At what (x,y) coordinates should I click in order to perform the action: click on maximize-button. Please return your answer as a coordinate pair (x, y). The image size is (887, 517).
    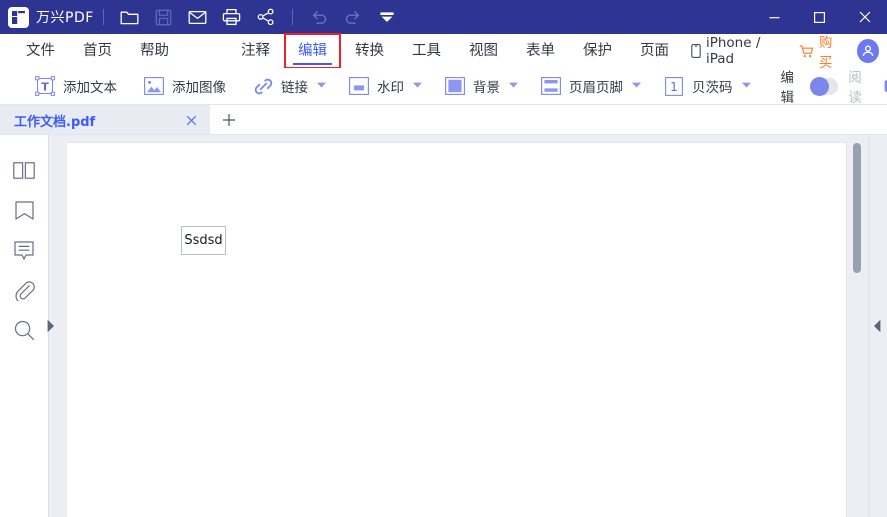
    Looking at the image, I should click on (819, 17).